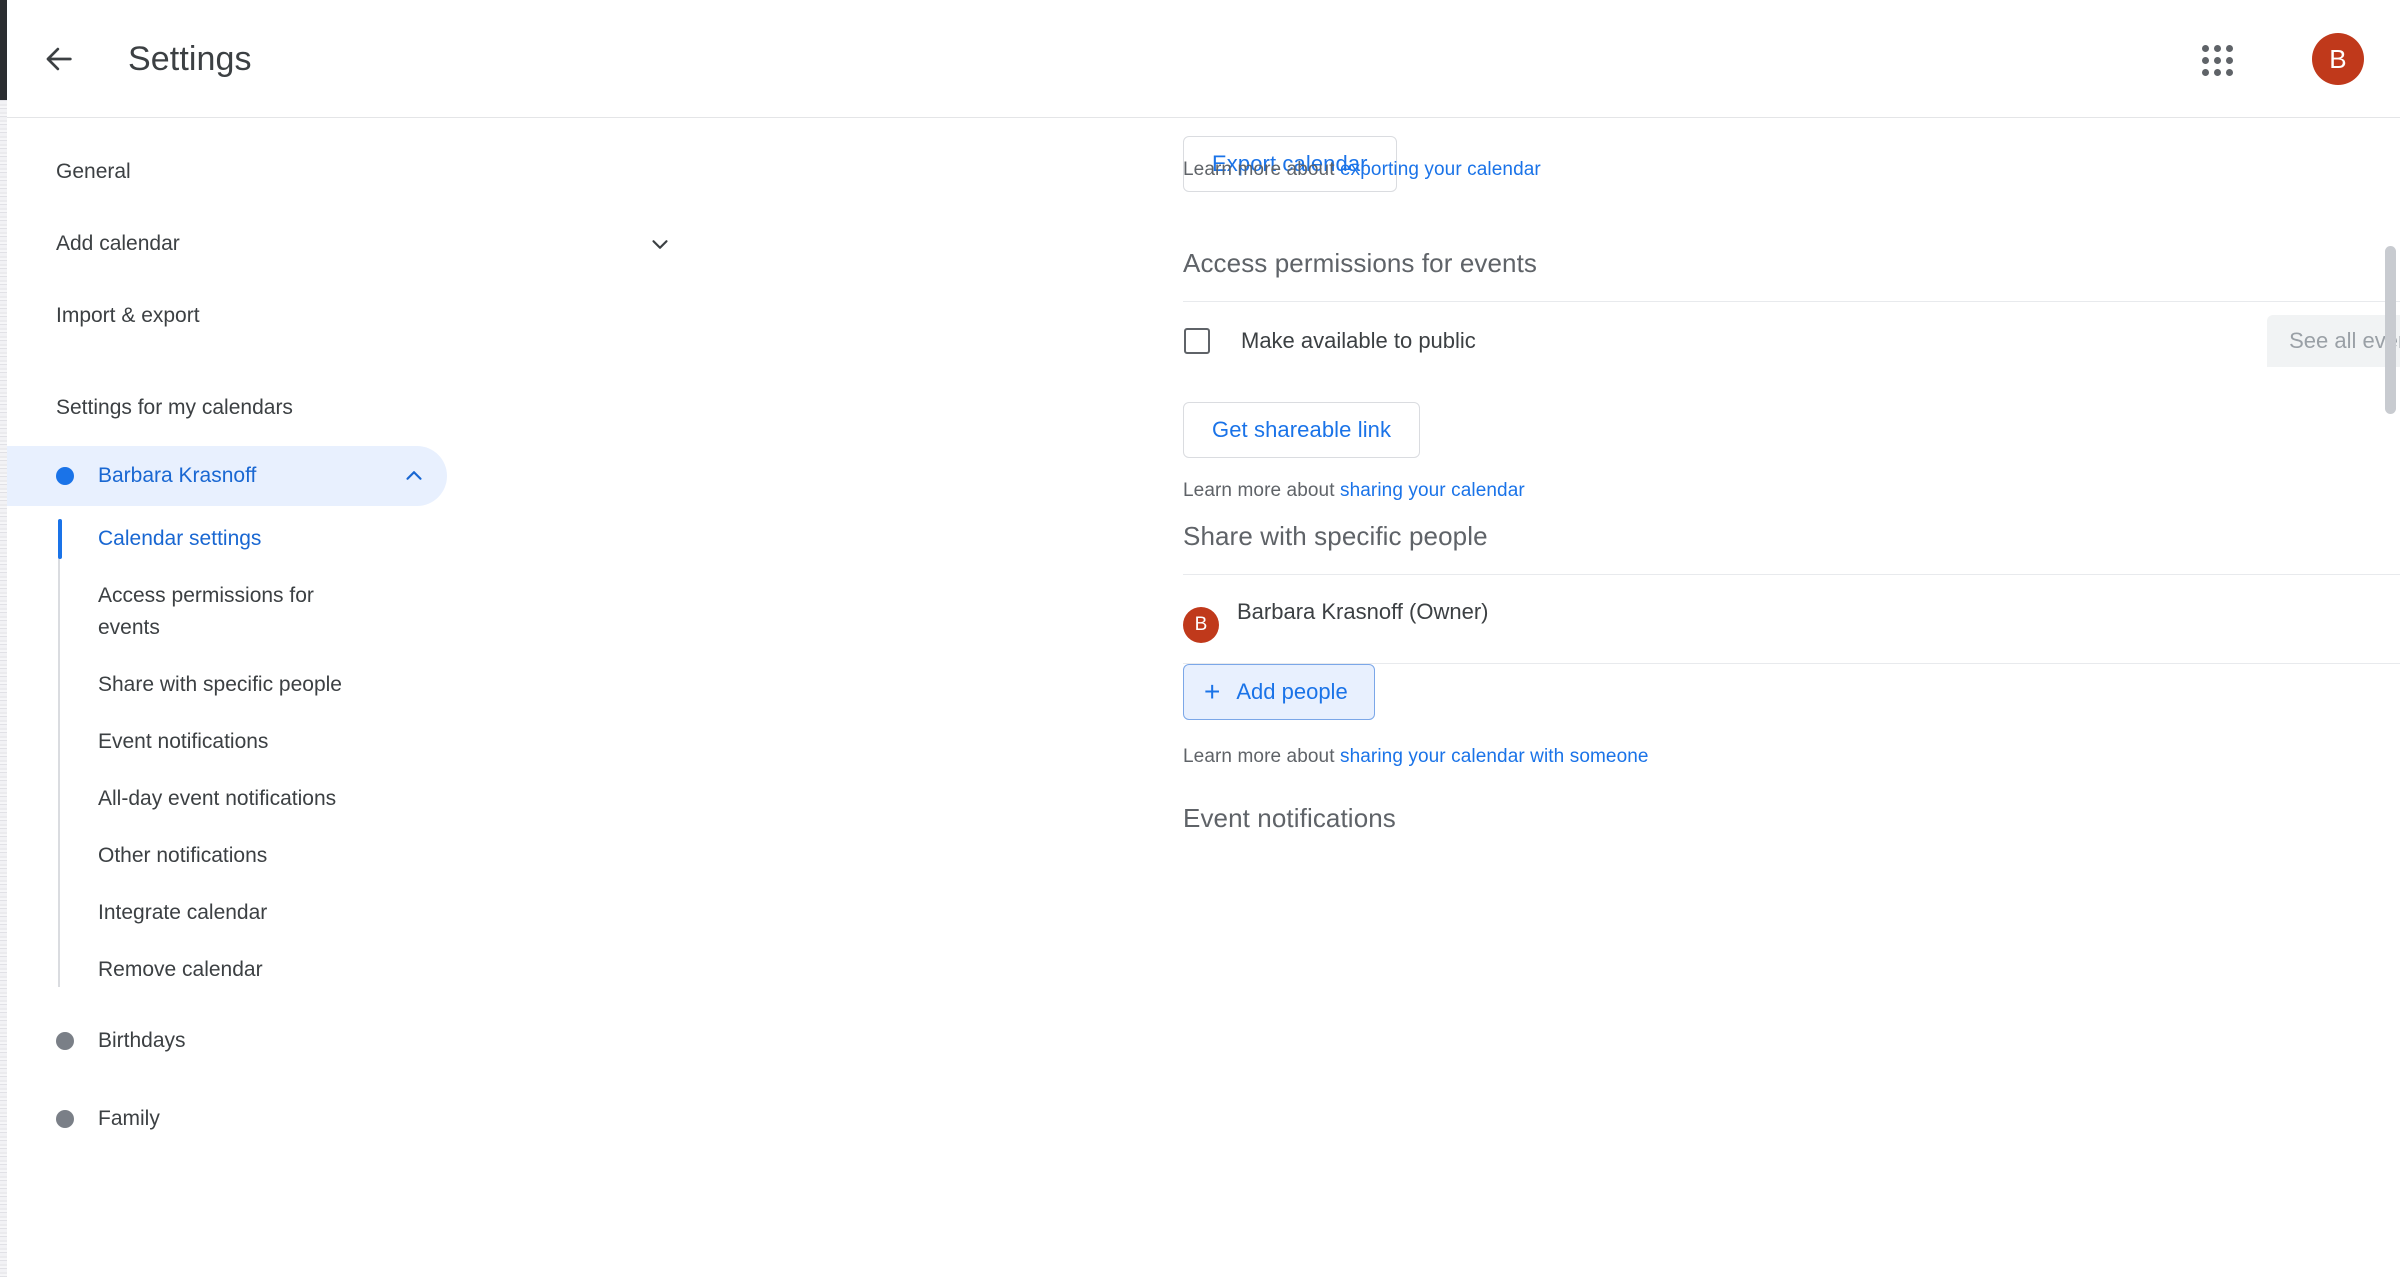 Image resolution: width=2400 pixels, height=1277 pixels. What do you see at coordinates (1432, 490) in the screenshot?
I see `sharing-your-calendar-link: sharing your calendar` at bounding box center [1432, 490].